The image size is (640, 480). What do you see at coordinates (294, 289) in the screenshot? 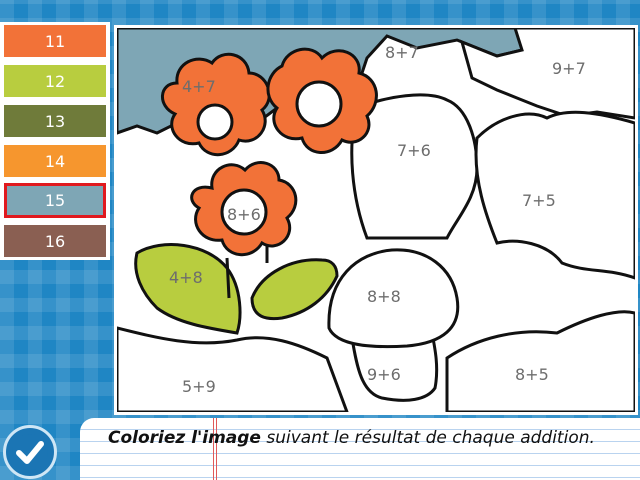
I see `region-leaf-green-right` at bounding box center [294, 289].